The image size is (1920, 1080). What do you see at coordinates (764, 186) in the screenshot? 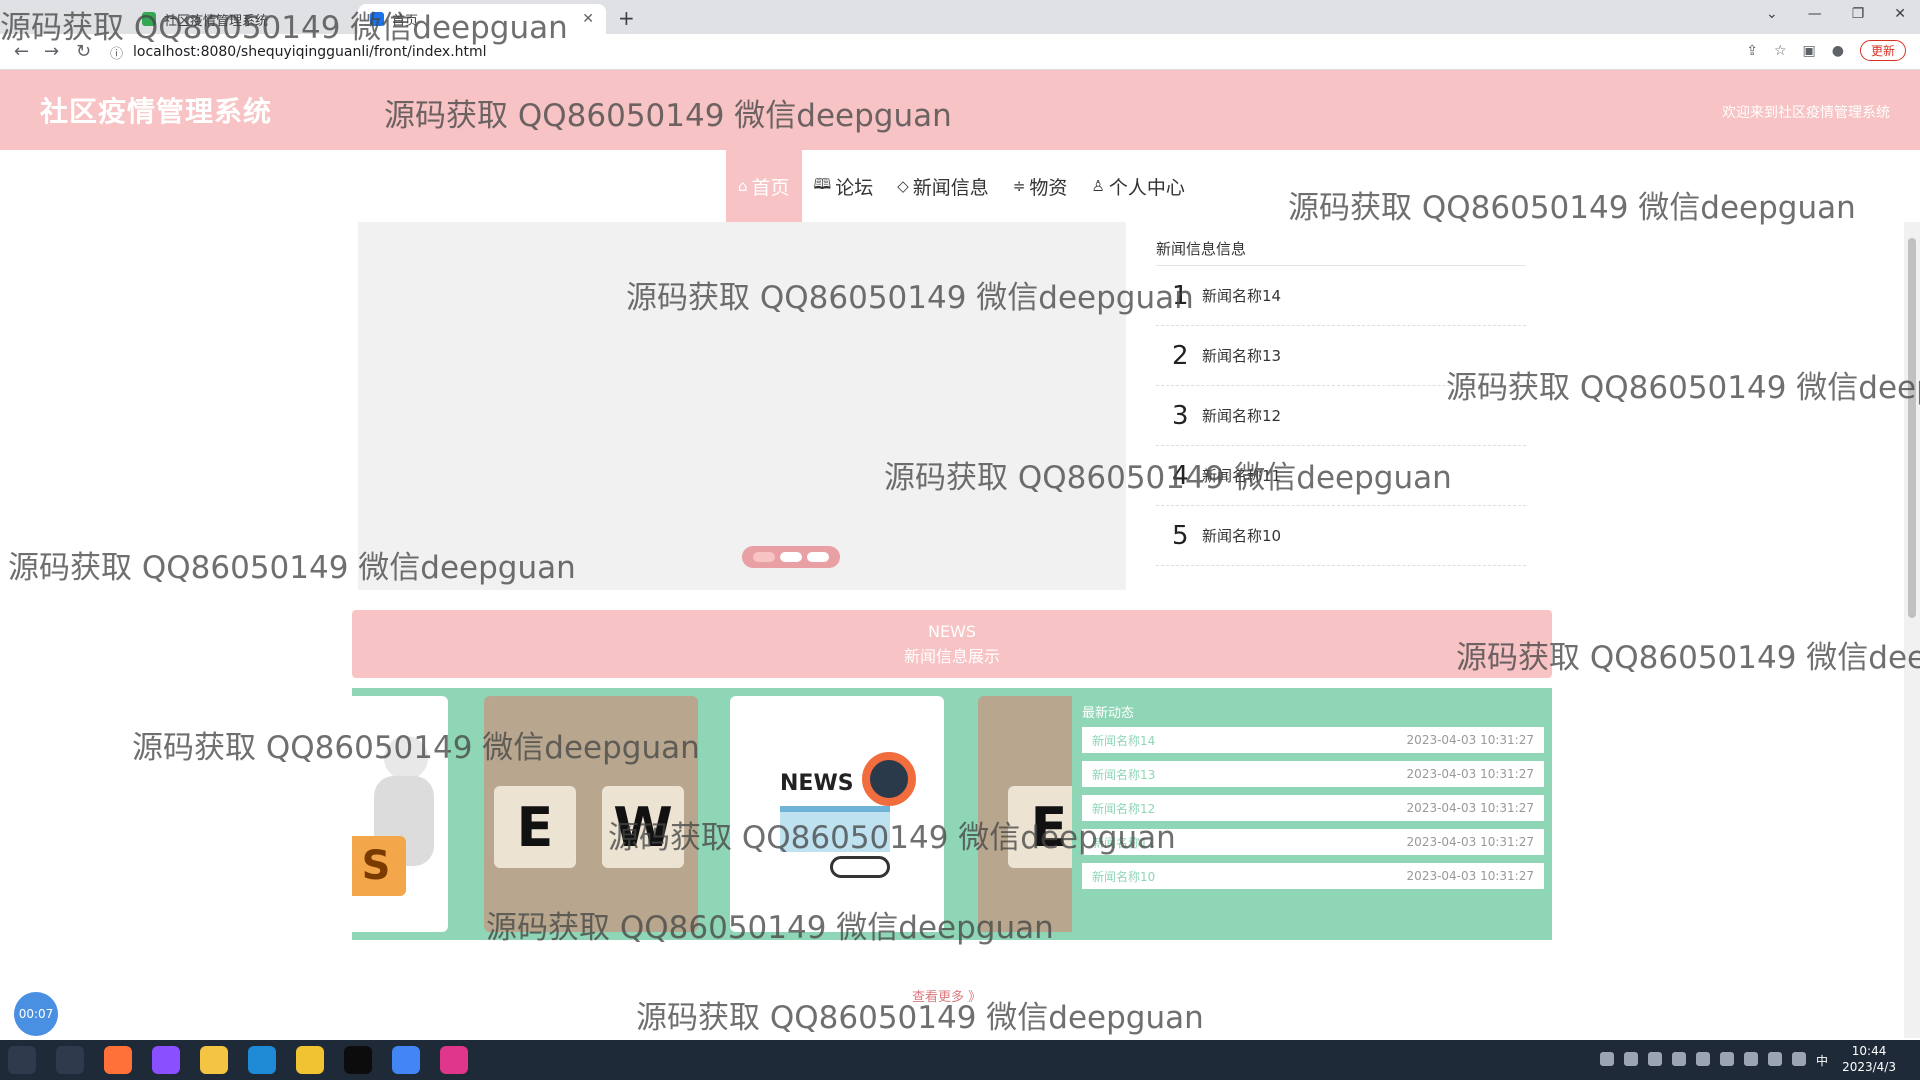
I see `nav-item-home: ⌂ 首页` at bounding box center [764, 186].